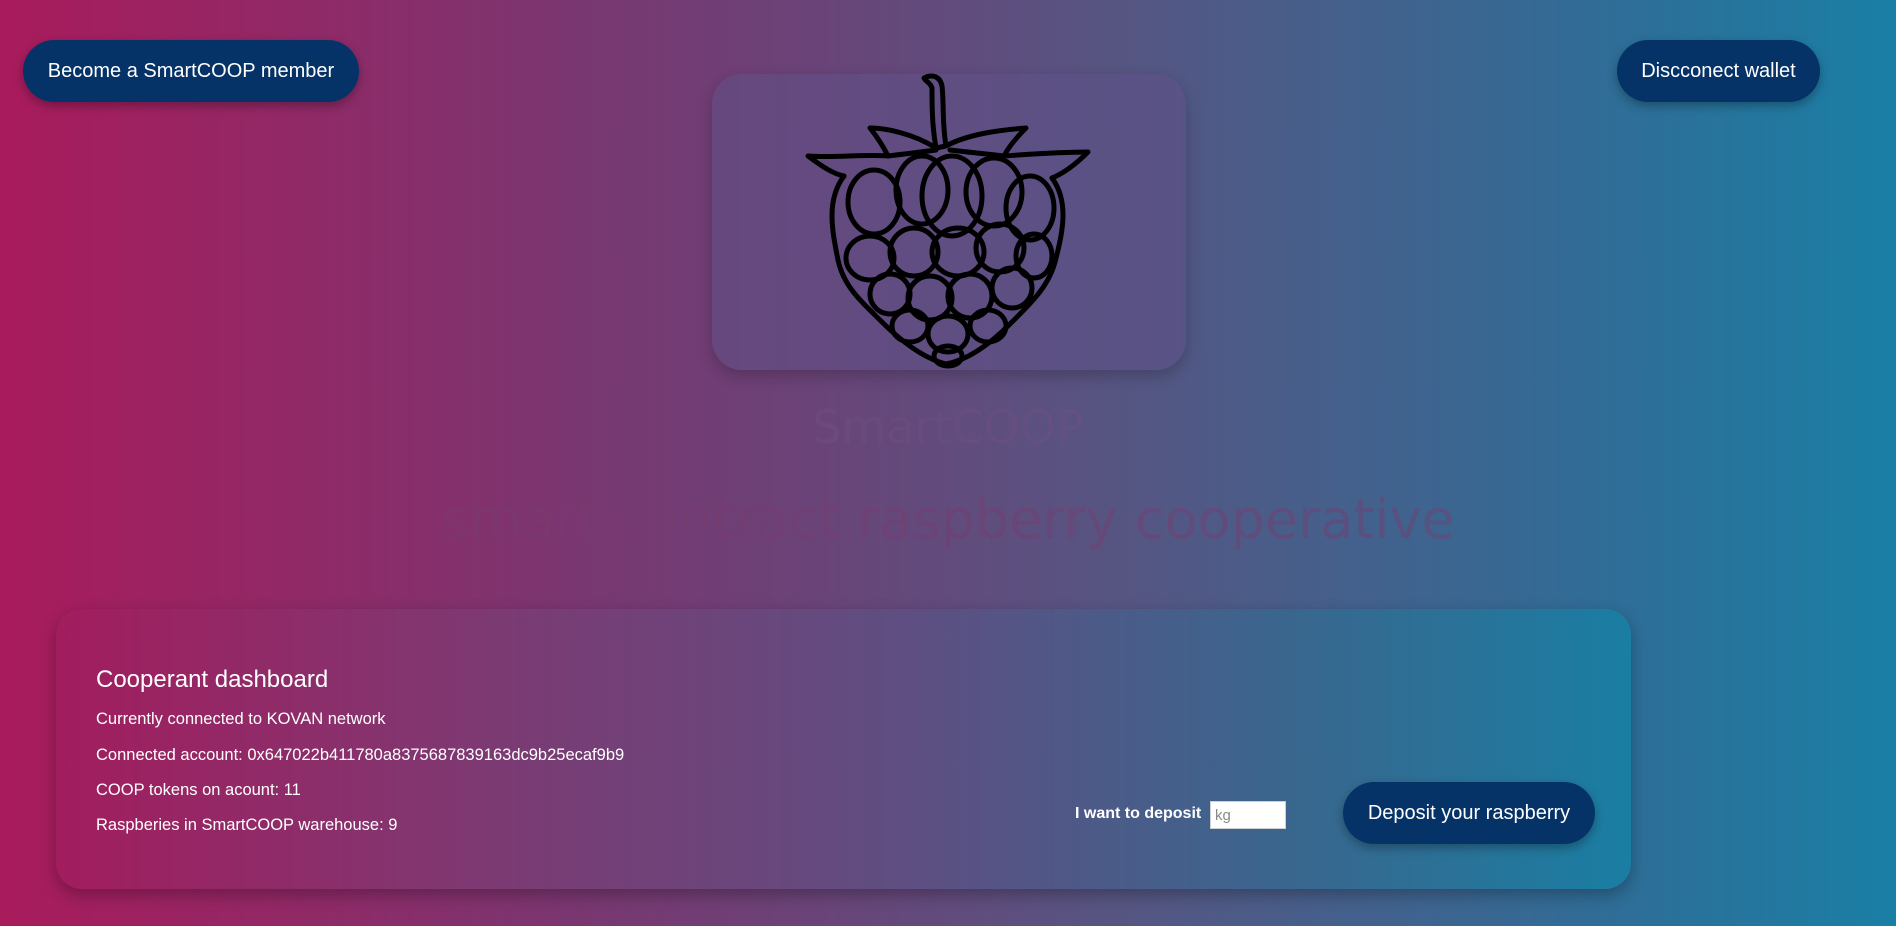  What do you see at coordinates (1718, 71) in the screenshot?
I see `disconnect-wallet-button: Discconect wallet` at bounding box center [1718, 71].